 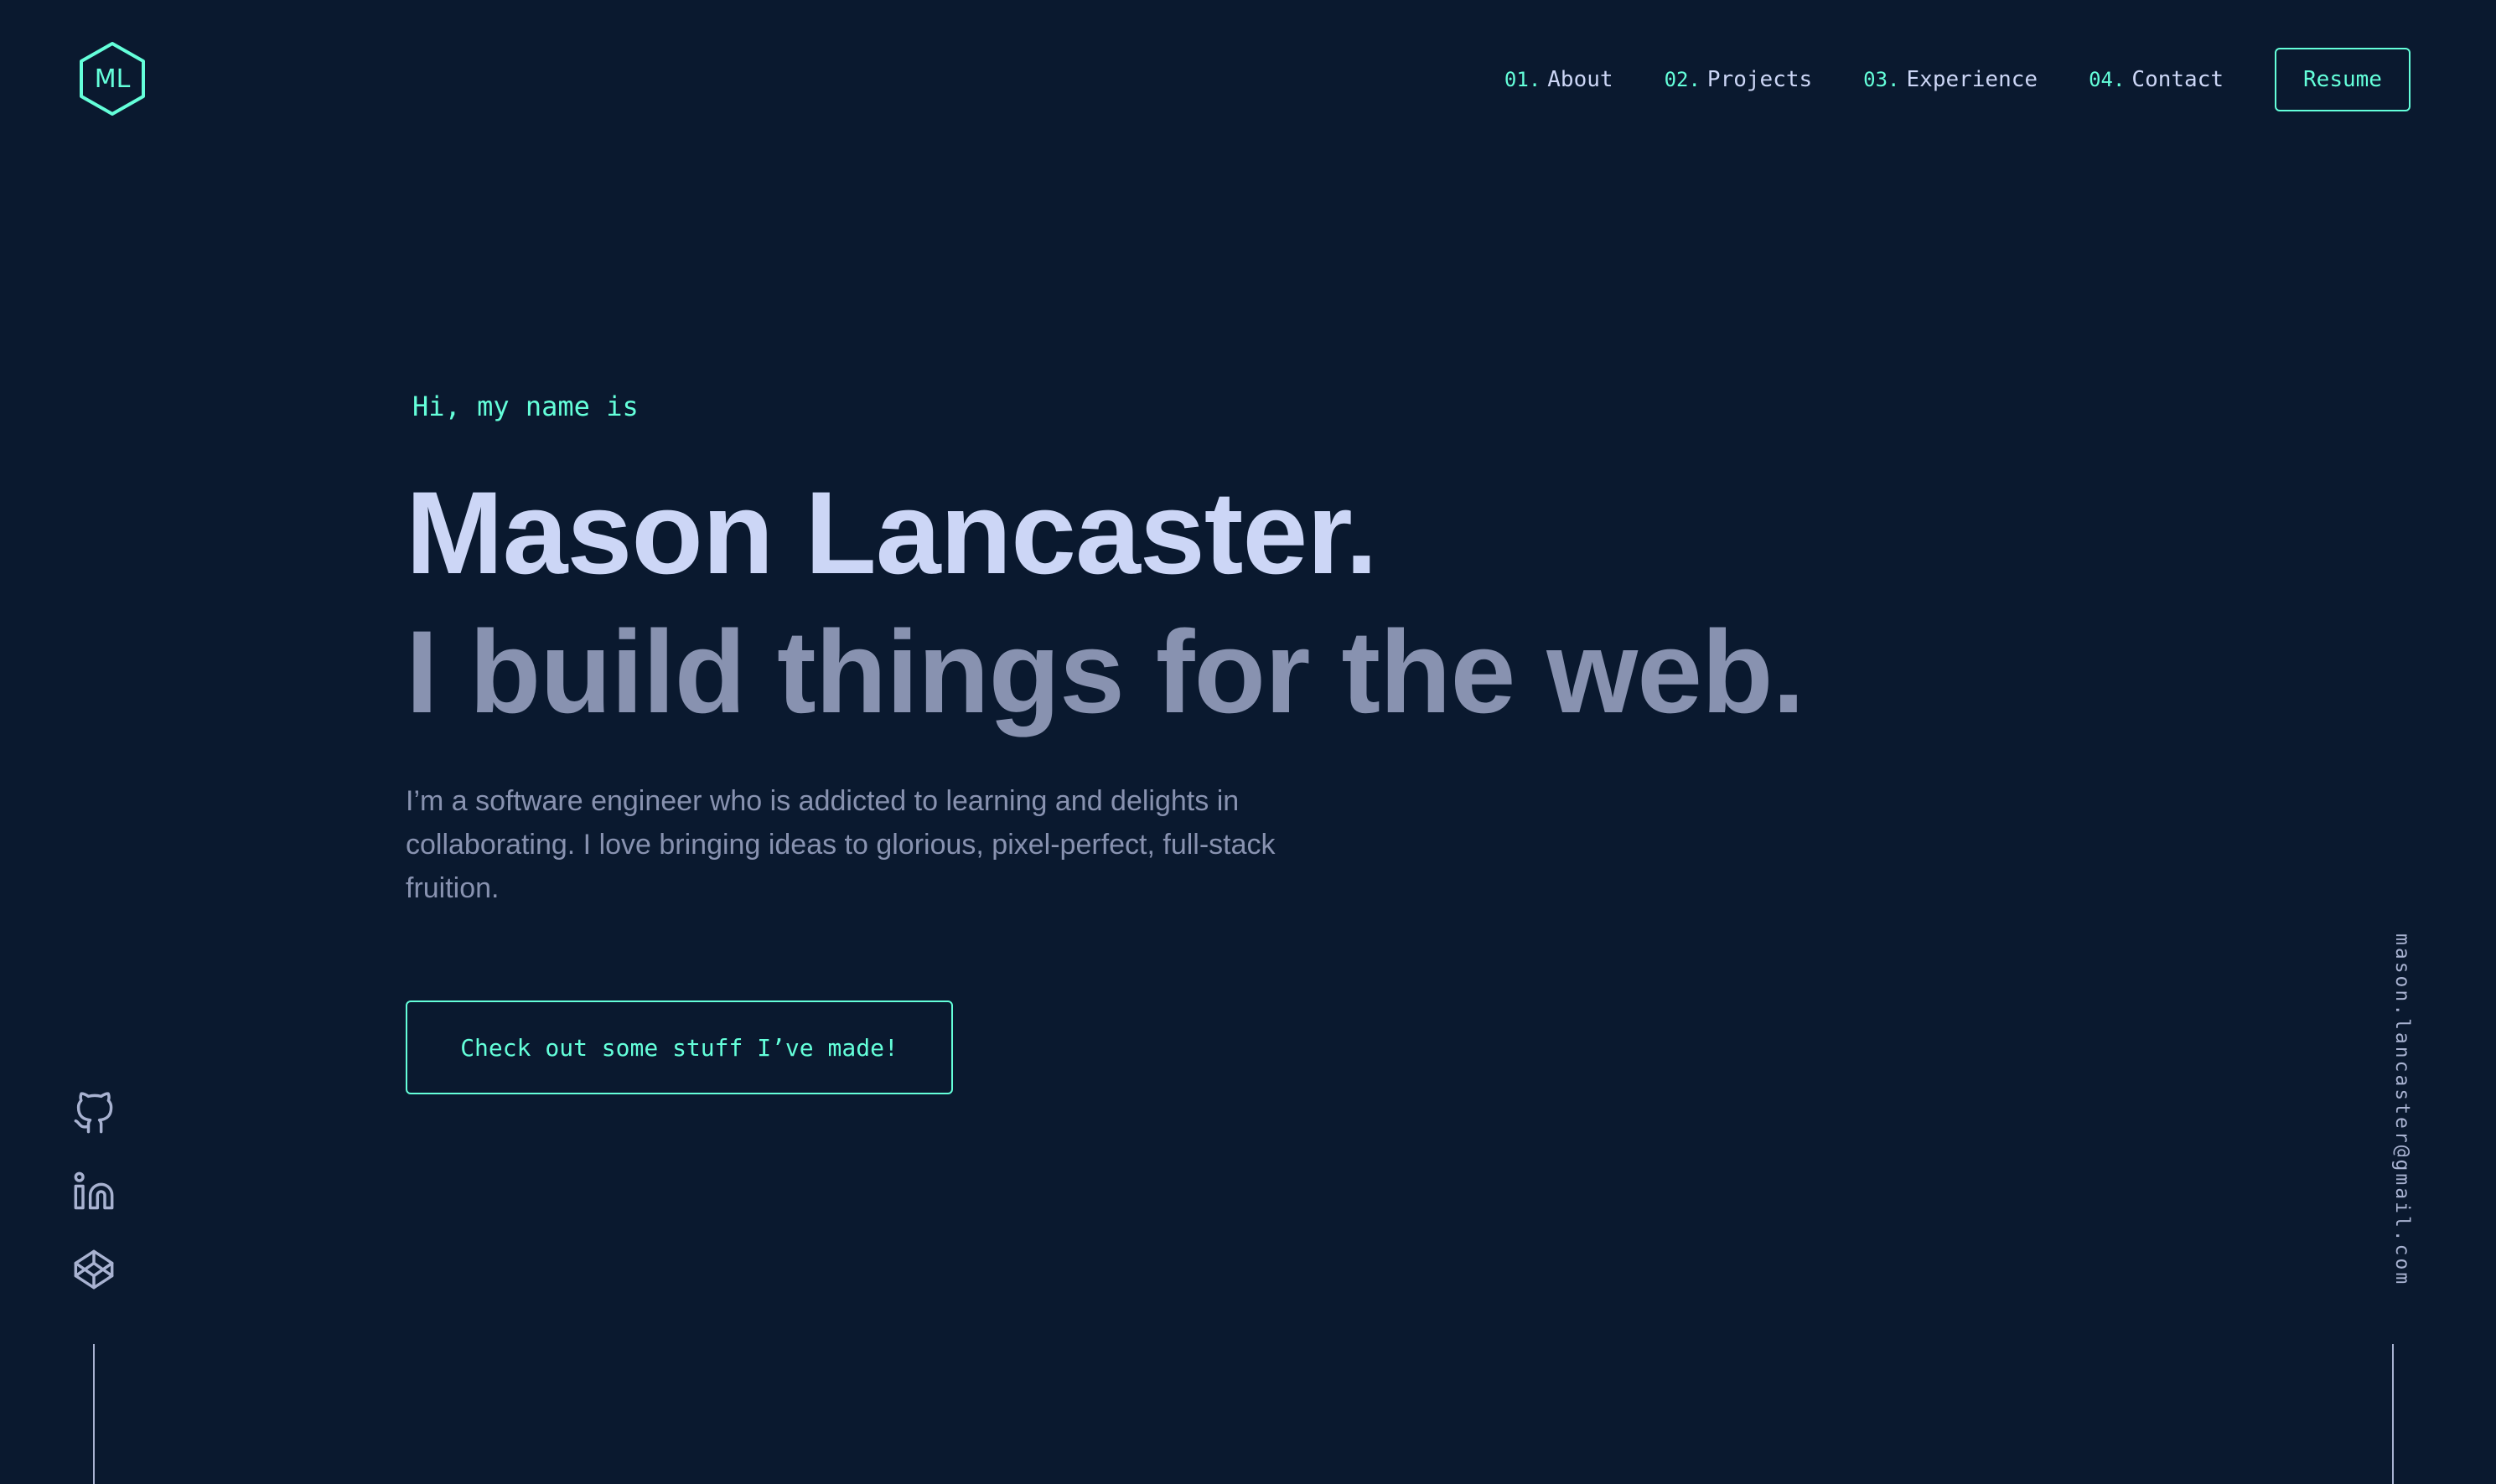 What do you see at coordinates (1760, 79) in the screenshot?
I see `nav-label: Projects` at bounding box center [1760, 79].